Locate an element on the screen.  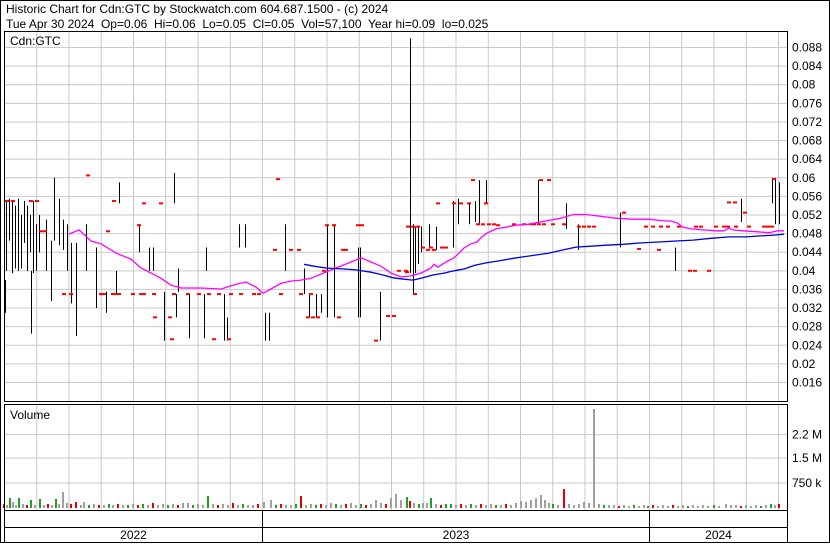
price-axis-label: 0.084 is located at coordinates (807, 66).